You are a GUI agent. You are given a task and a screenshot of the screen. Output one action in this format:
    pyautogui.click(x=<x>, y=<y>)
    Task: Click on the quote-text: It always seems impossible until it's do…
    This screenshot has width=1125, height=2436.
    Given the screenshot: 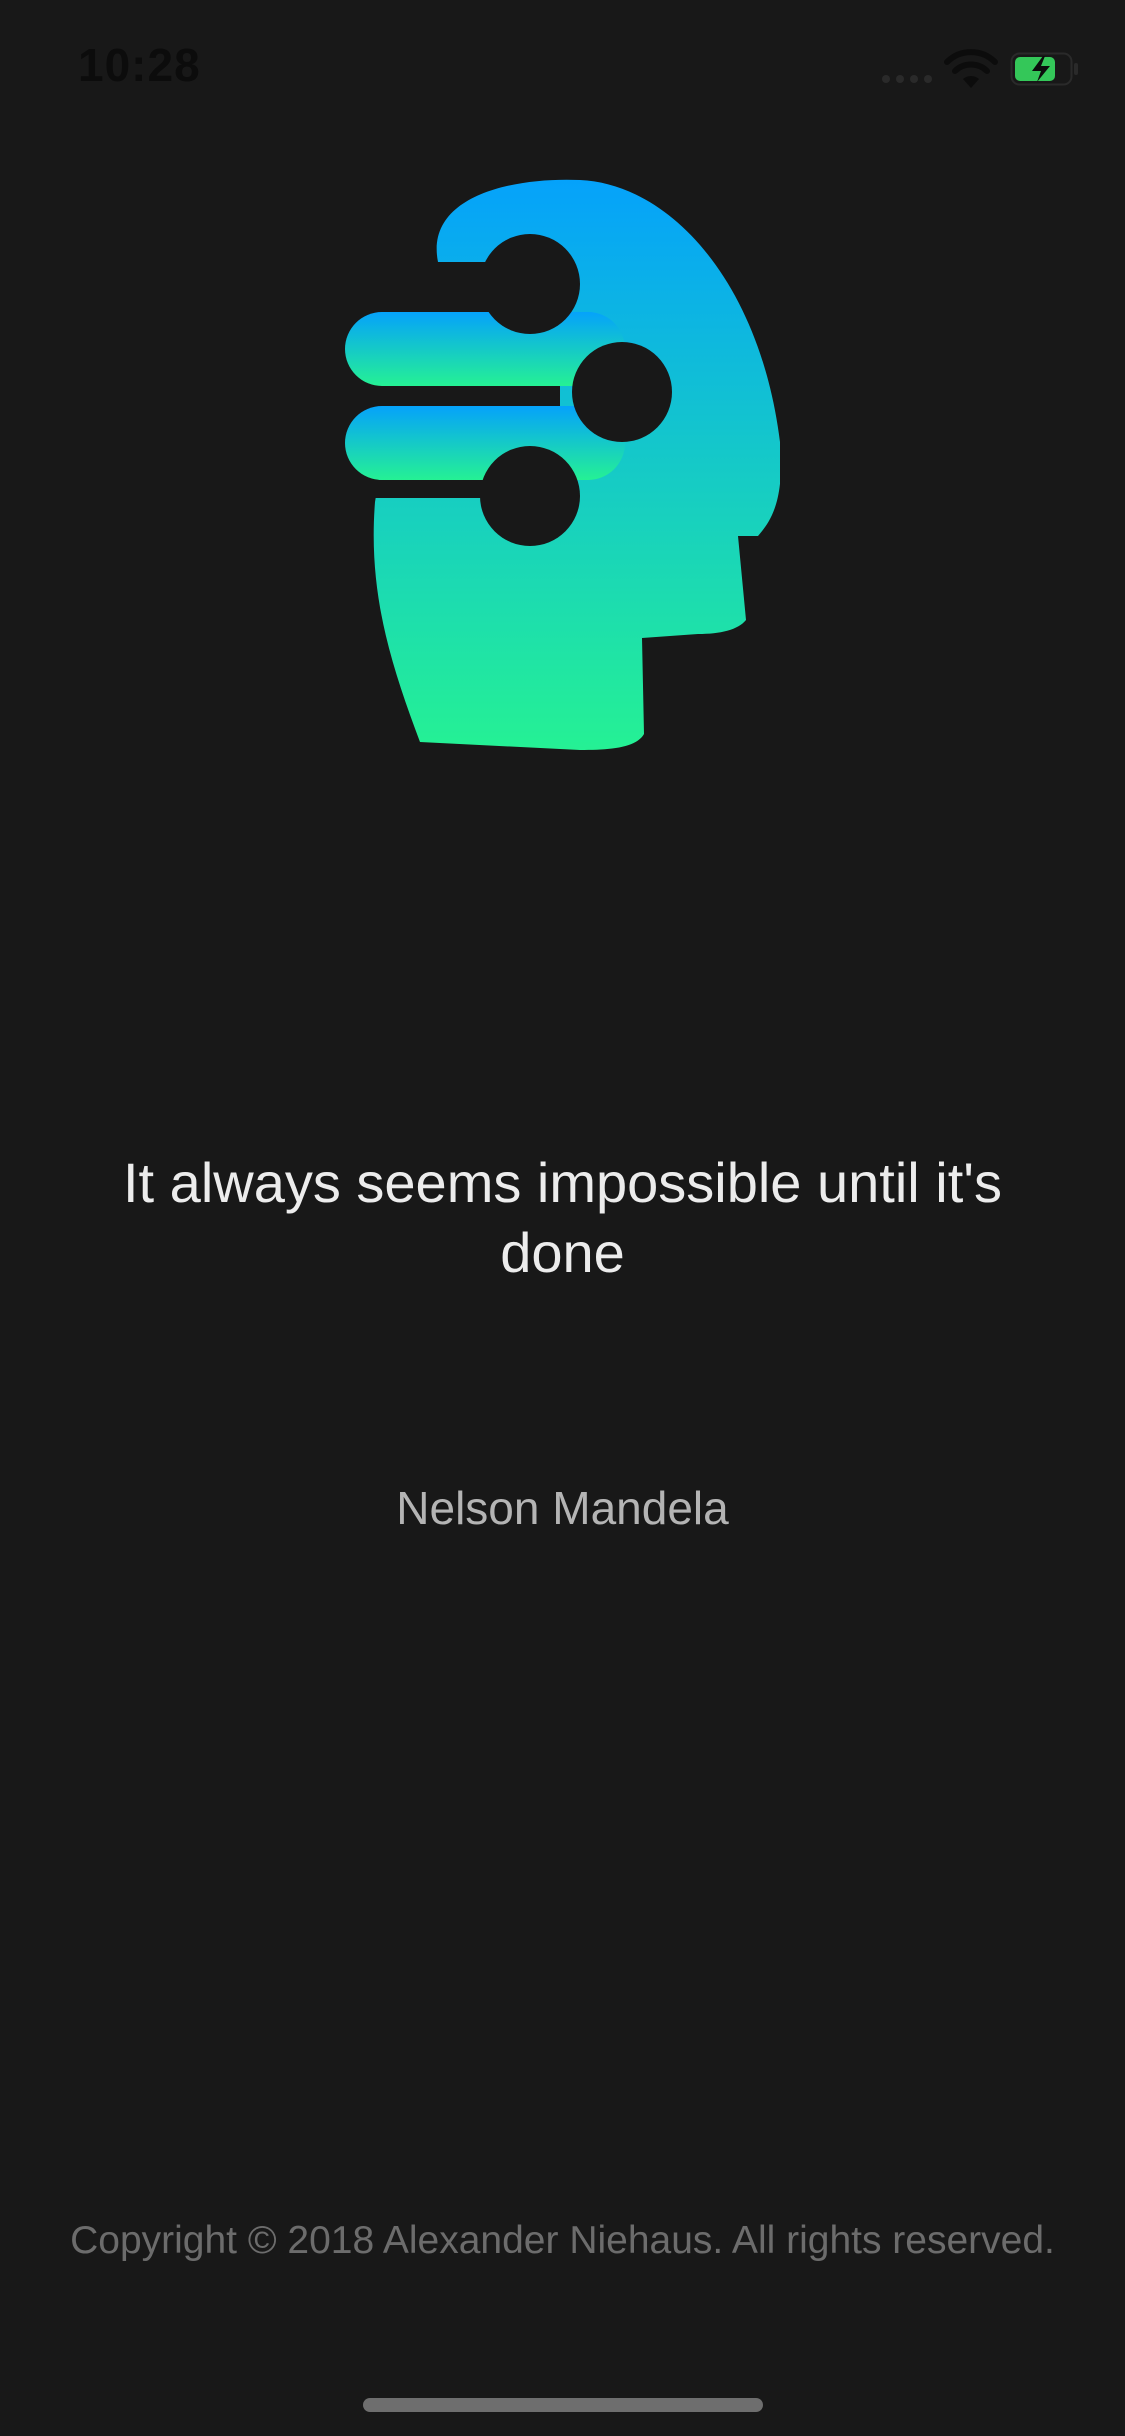 What is the action you would take?
    pyautogui.click(x=562, y=1217)
    